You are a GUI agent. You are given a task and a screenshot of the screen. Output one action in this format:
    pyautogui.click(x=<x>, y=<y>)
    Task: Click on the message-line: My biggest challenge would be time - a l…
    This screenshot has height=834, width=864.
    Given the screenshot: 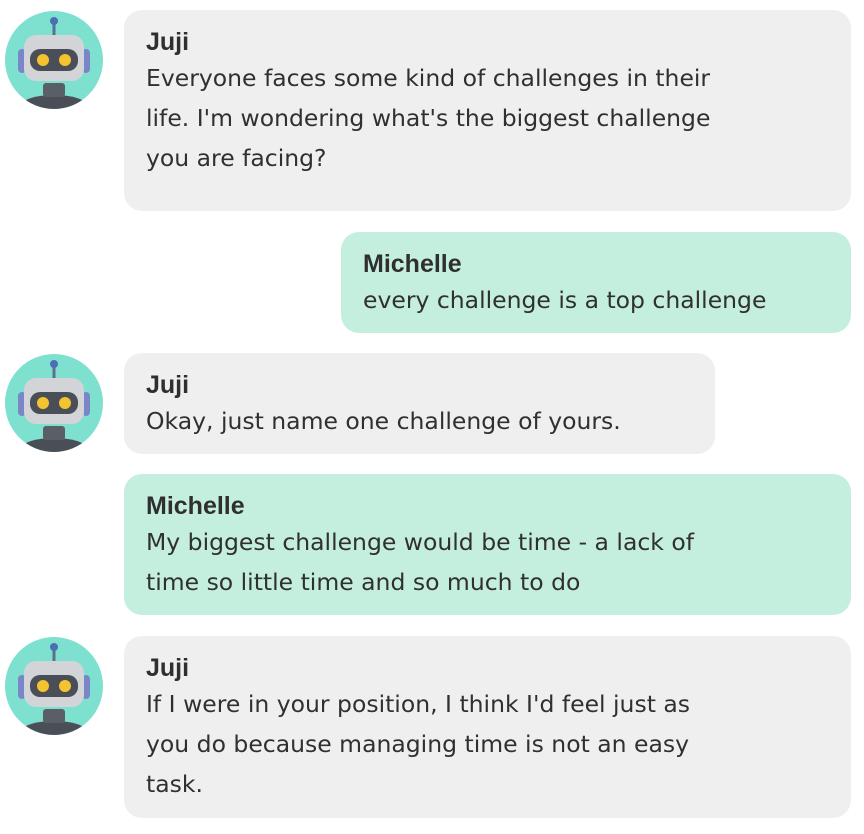 What is the action you would take?
    pyautogui.click(x=420, y=542)
    